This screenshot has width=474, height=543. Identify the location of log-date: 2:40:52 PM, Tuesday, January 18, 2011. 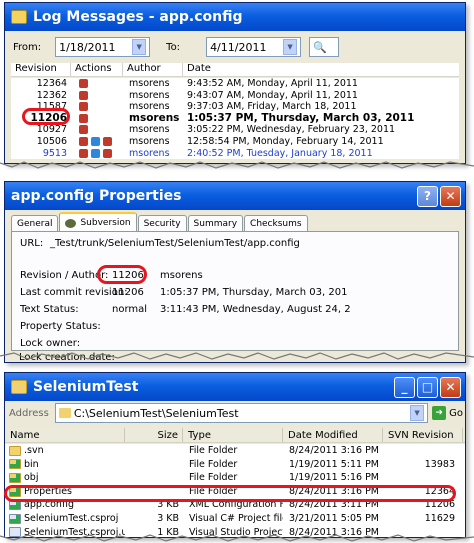
(280, 153).